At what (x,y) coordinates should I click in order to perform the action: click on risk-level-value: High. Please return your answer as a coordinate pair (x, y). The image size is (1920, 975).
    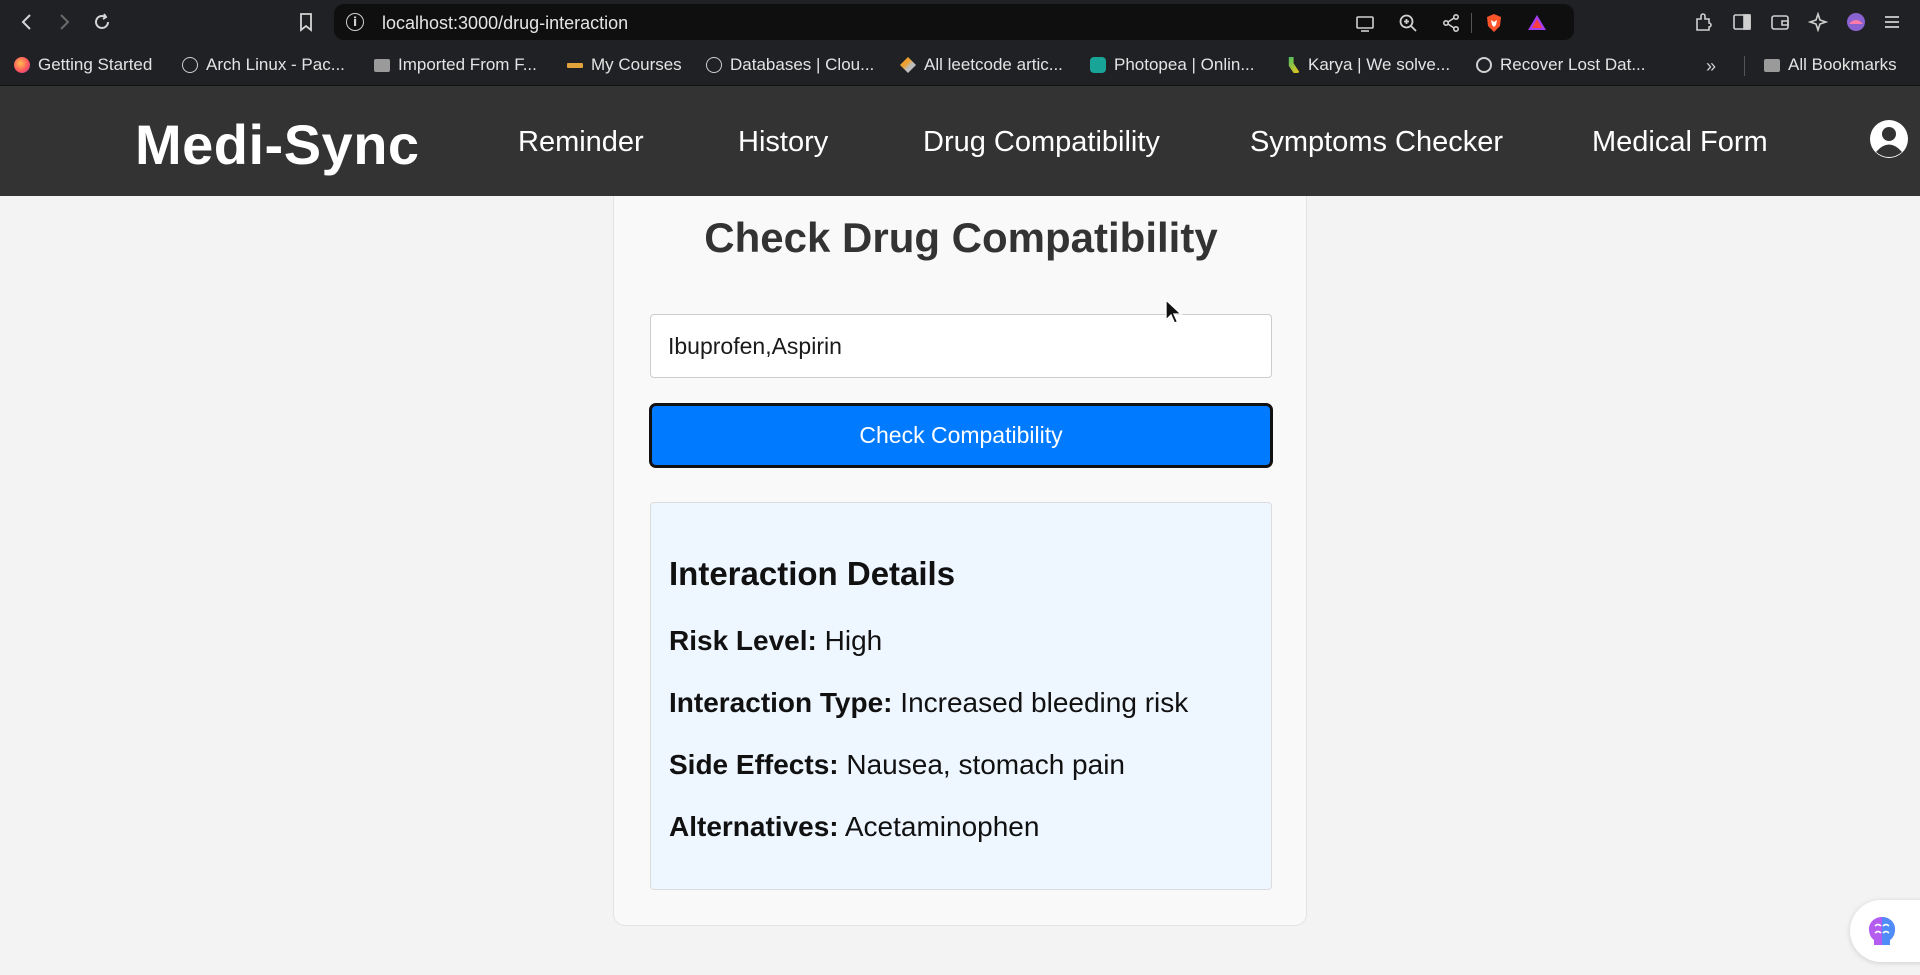
    Looking at the image, I should click on (854, 640).